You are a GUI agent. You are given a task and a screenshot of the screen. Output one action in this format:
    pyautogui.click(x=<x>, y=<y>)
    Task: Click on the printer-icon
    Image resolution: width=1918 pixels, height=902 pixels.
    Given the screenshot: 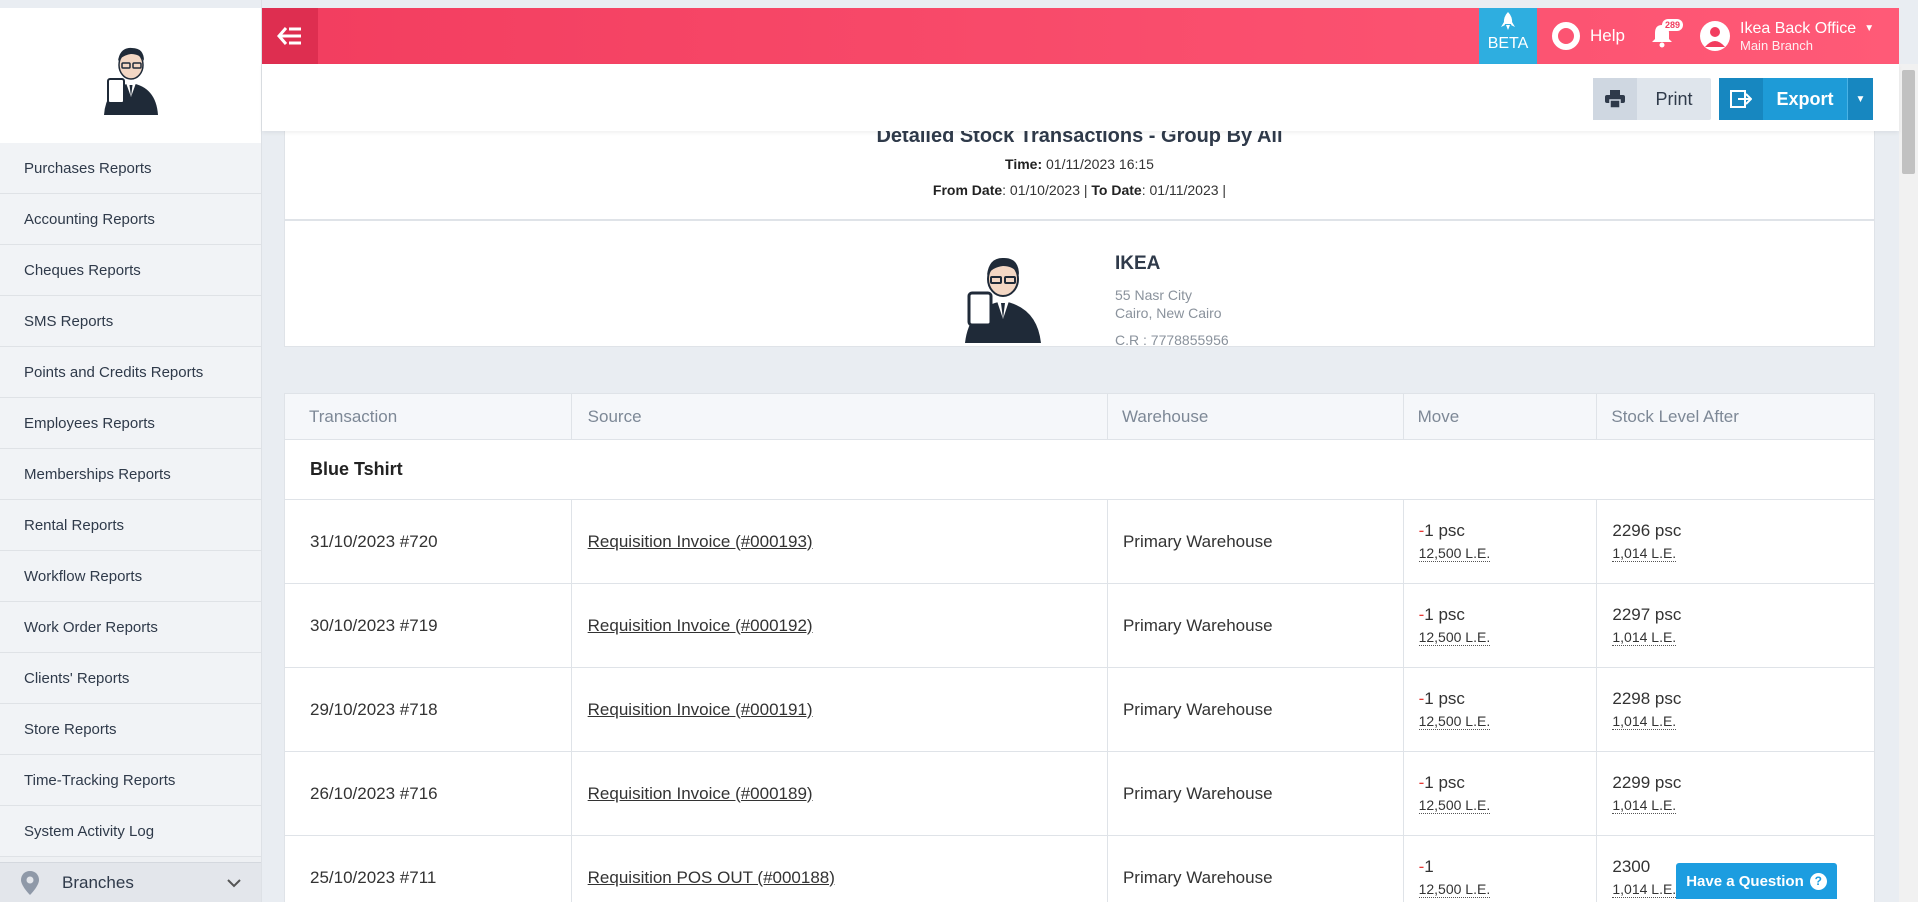 What is the action you would take?
    pyautogui.click(x=1615, y=99)
    